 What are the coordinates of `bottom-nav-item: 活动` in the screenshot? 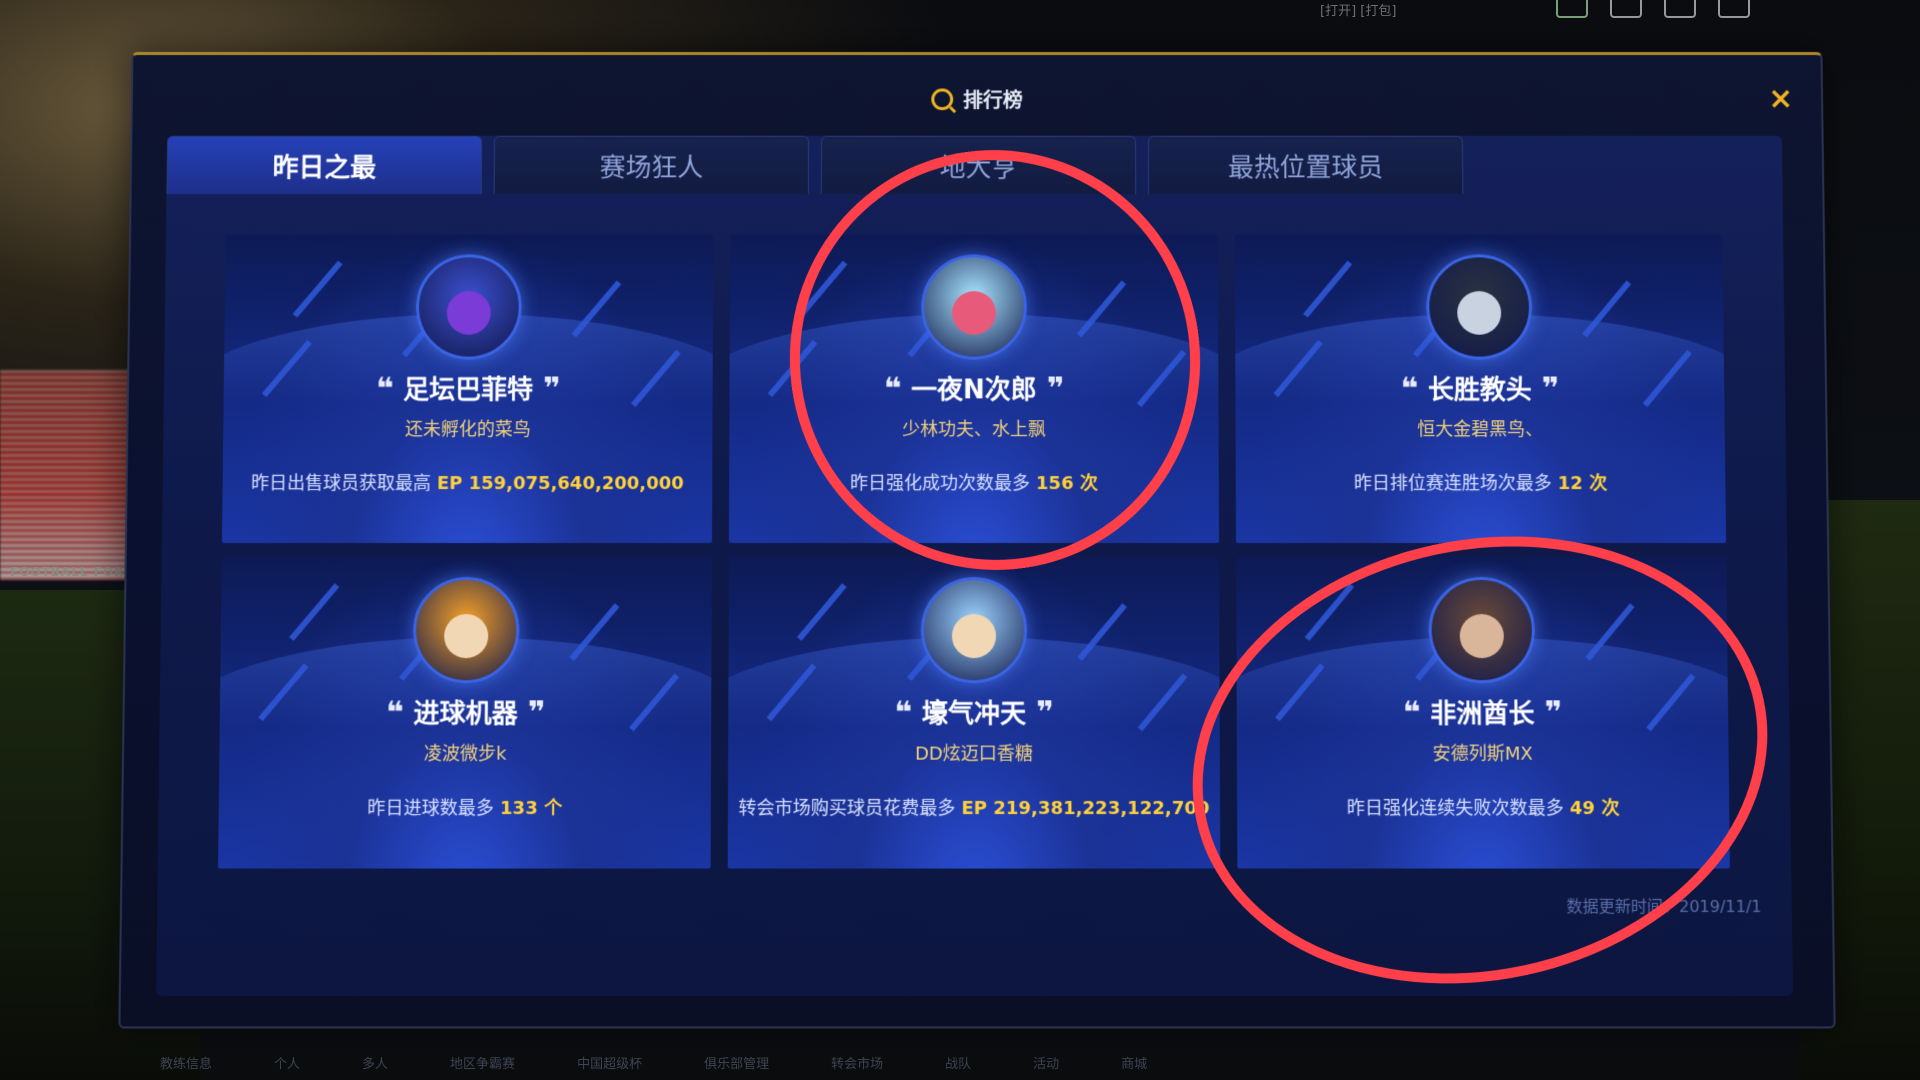 It's located at (1046, 1062).